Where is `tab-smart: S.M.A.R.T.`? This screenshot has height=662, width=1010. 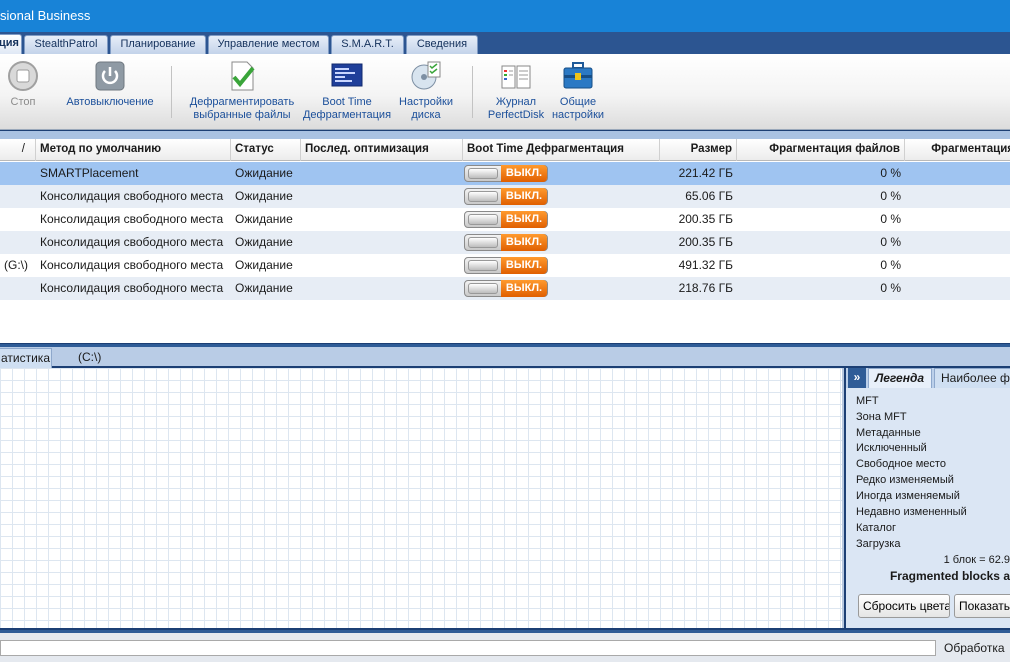
tab-smart: S.M.A.R.T. is located at coordinates (367, 44).